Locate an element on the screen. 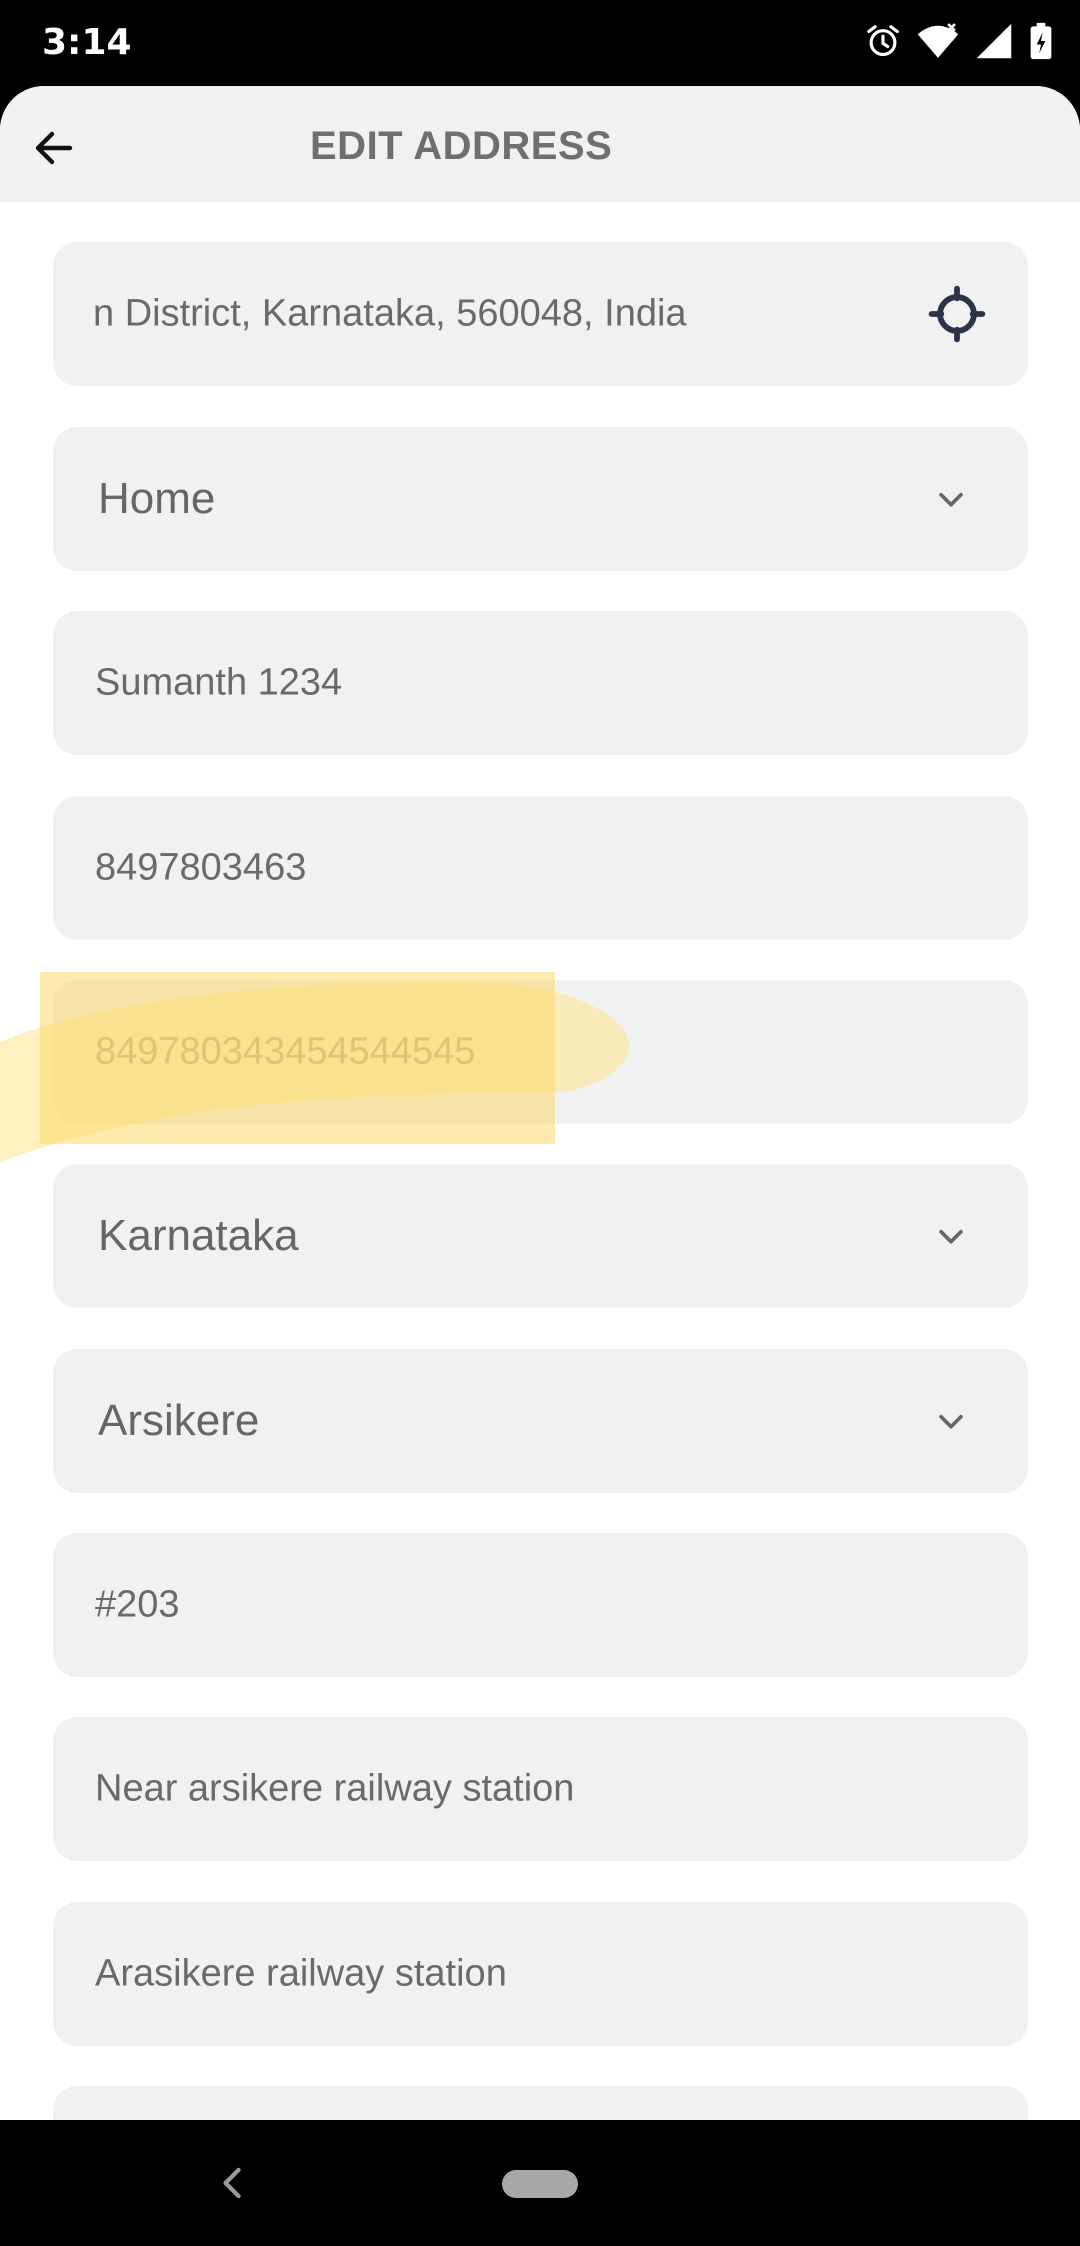 The width and height of the screenshot is (1080, 2246). house-number-field: #203 is located at coordinates (540, 1605).